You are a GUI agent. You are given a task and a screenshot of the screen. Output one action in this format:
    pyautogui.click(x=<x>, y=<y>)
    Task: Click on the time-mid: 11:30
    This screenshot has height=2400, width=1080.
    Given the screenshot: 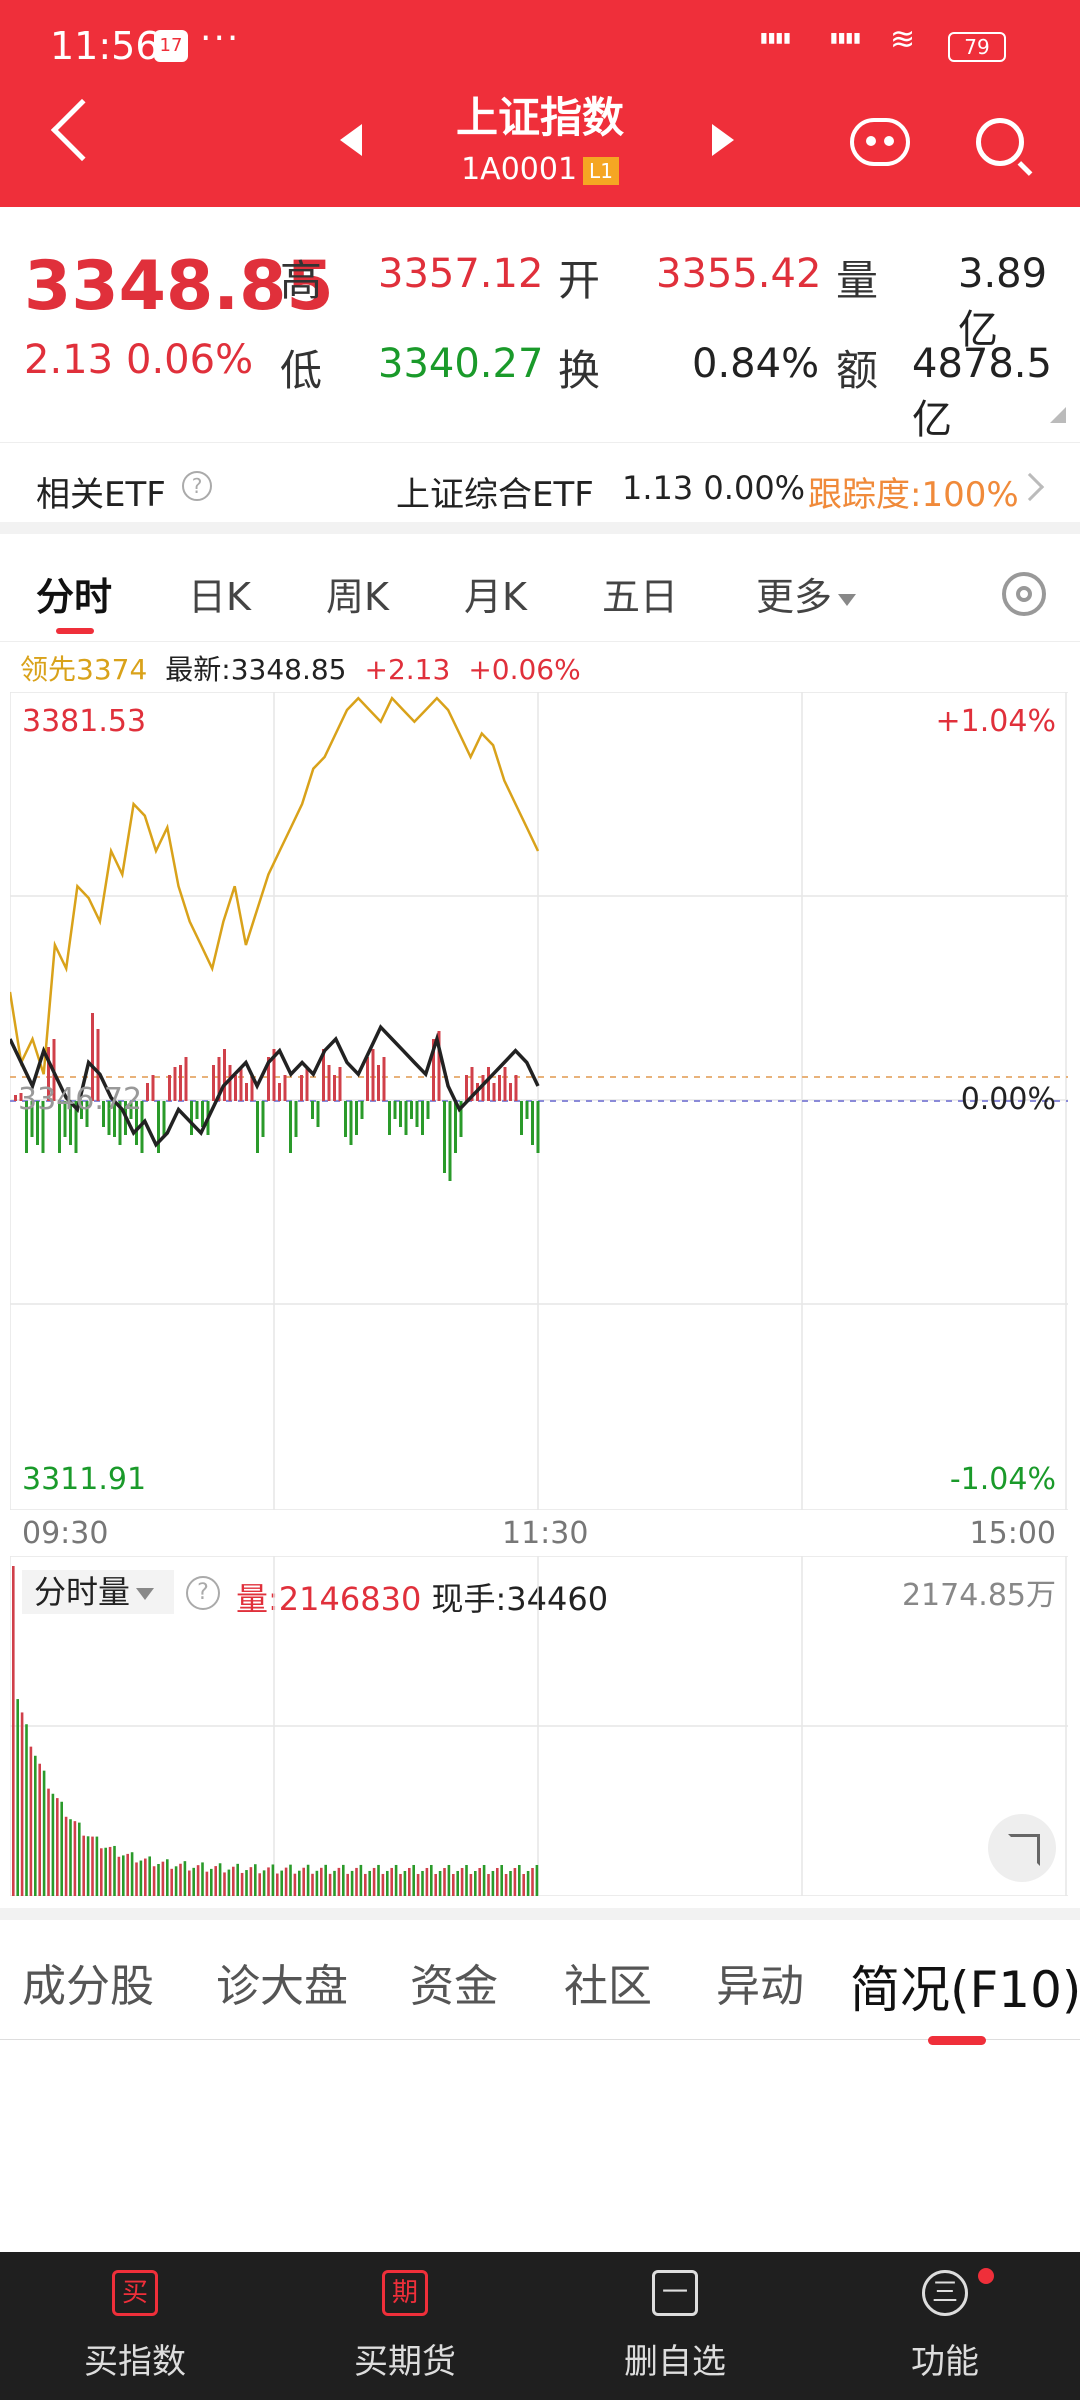 What is the action you would take?
    pyautogui.click(x=545, y=1533)
    